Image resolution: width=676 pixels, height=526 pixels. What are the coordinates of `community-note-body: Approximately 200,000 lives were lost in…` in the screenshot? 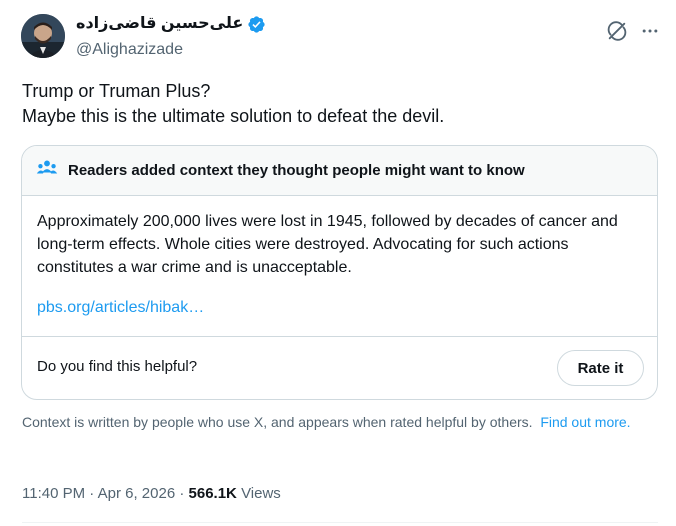 It's located at (327, 244).